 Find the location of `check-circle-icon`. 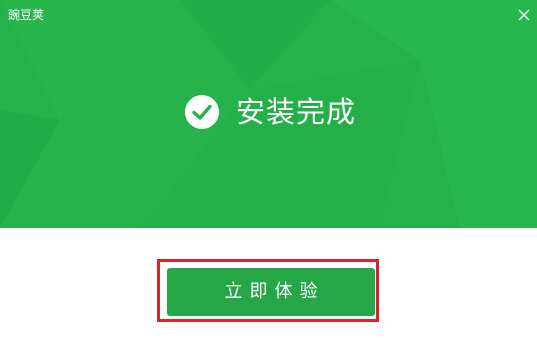

check-circle-icon is located at coordinates (202, 112).